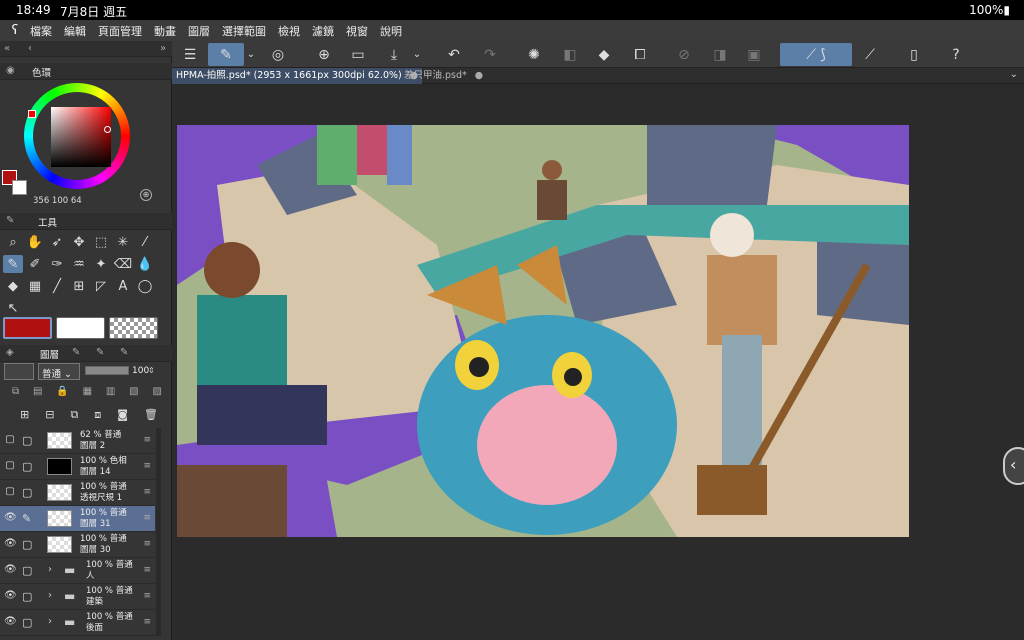 The height and width of the screenshot is (640, 1024). I want to click on pen-tool-icon: ✎, so click(13, 264).